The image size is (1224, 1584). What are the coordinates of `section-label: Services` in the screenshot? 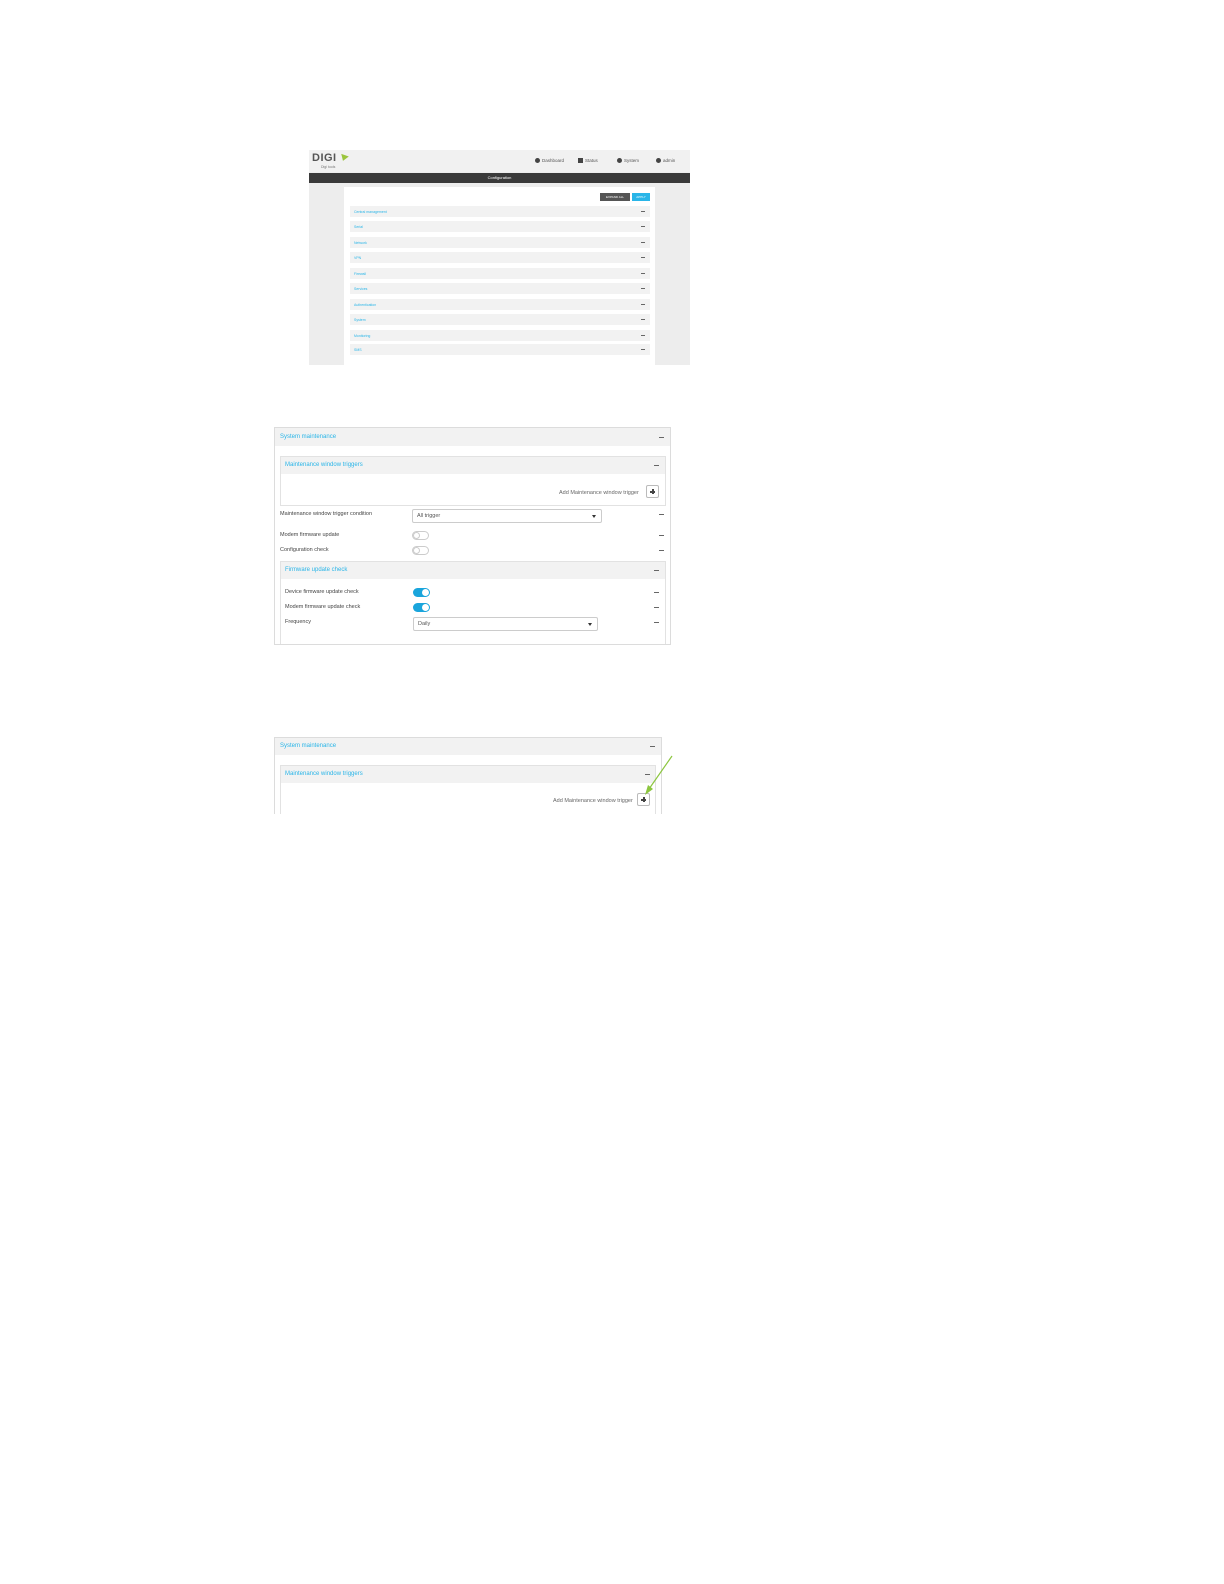 It's located at (361, 289).